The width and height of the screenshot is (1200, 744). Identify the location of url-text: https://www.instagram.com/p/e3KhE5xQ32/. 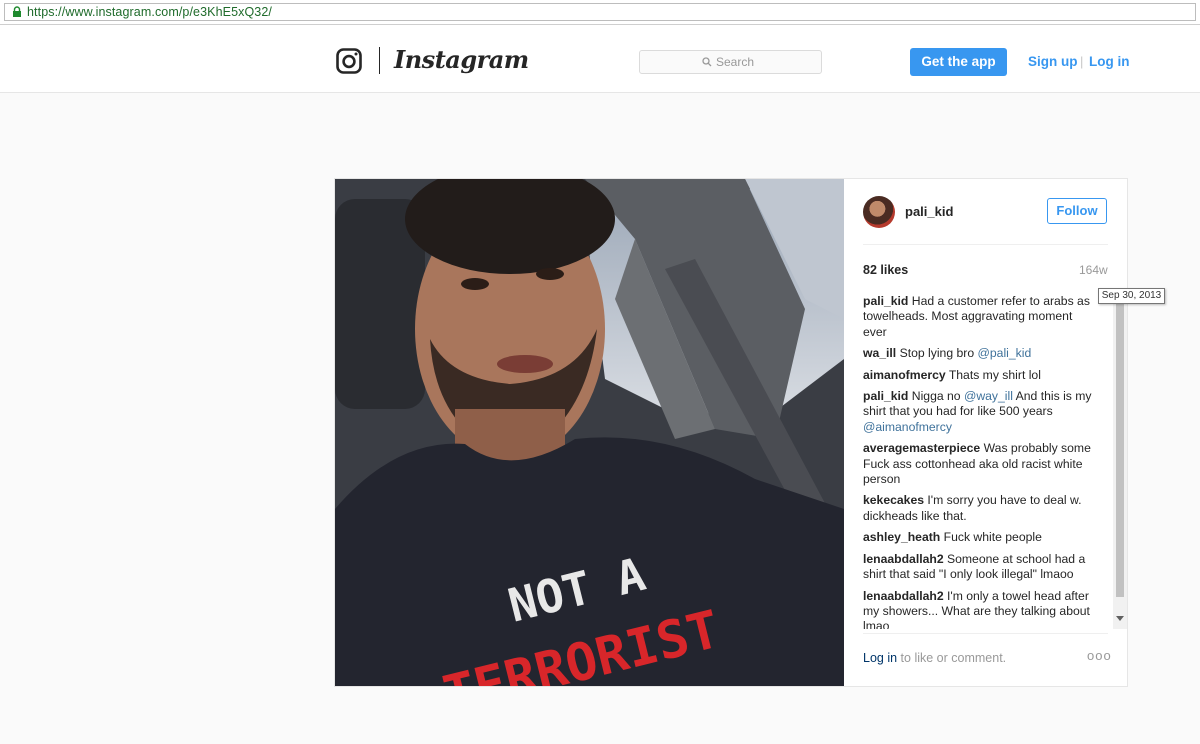
(149, 12).